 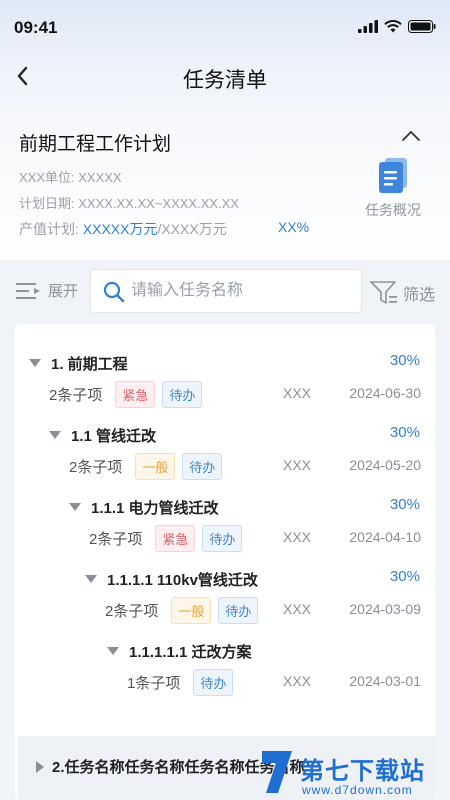 What do you see at coordinates (225, 388) in the screenshot?
I see `task-row: 1. 前期工程 30% 2条子项 紧急 待办 XXX 2024-06-30` at bounding box center [225, 388].